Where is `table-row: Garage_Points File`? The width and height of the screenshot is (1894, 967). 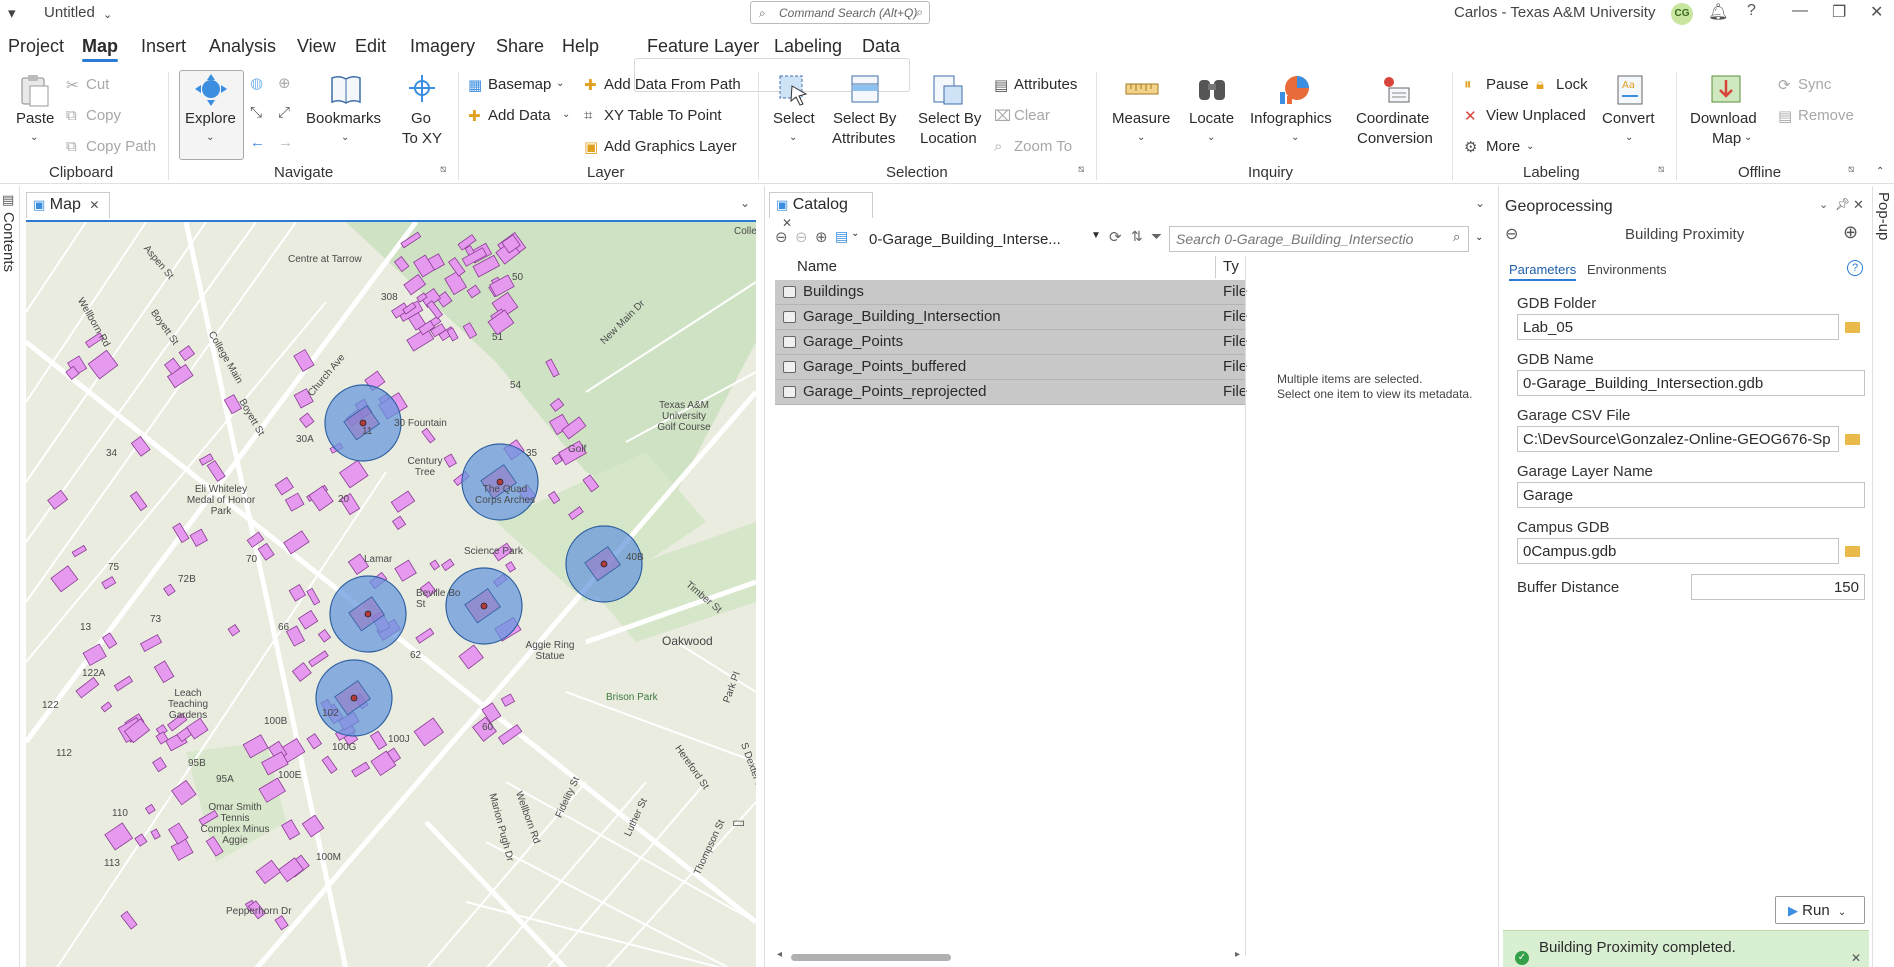
table-row: Garage_Points File is located at coordinates (1011, 342).